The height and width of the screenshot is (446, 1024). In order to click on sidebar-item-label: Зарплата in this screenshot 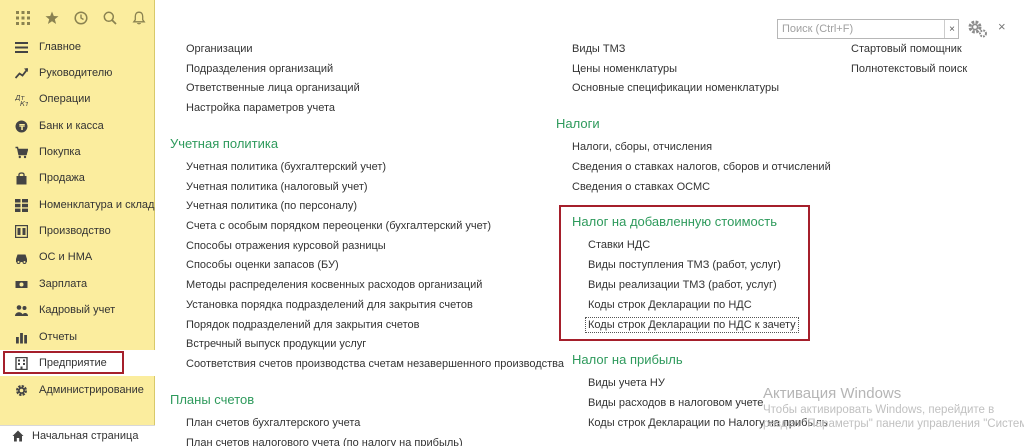, I will do `click(63, 284)`.